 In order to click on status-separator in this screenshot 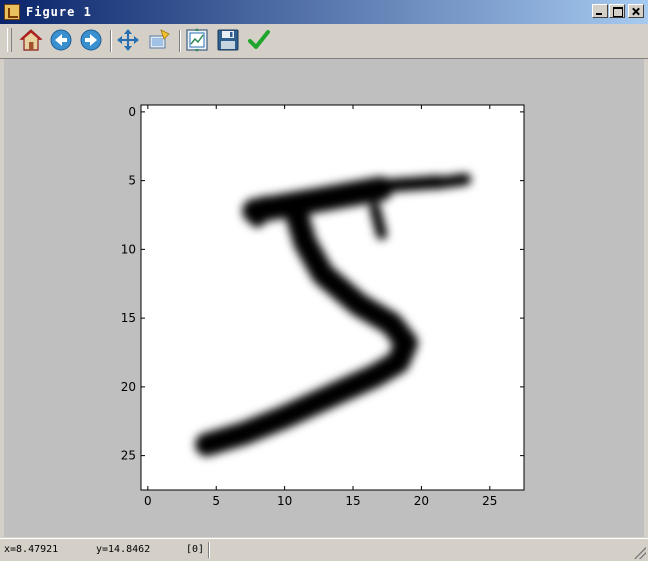, I will do `click(209, 550)`.